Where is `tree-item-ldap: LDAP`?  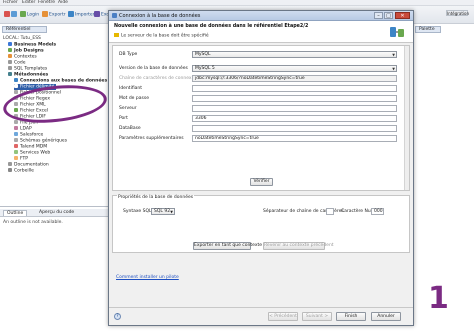 tree-item-ldap: LDAP is located at coordinates (23, 129).